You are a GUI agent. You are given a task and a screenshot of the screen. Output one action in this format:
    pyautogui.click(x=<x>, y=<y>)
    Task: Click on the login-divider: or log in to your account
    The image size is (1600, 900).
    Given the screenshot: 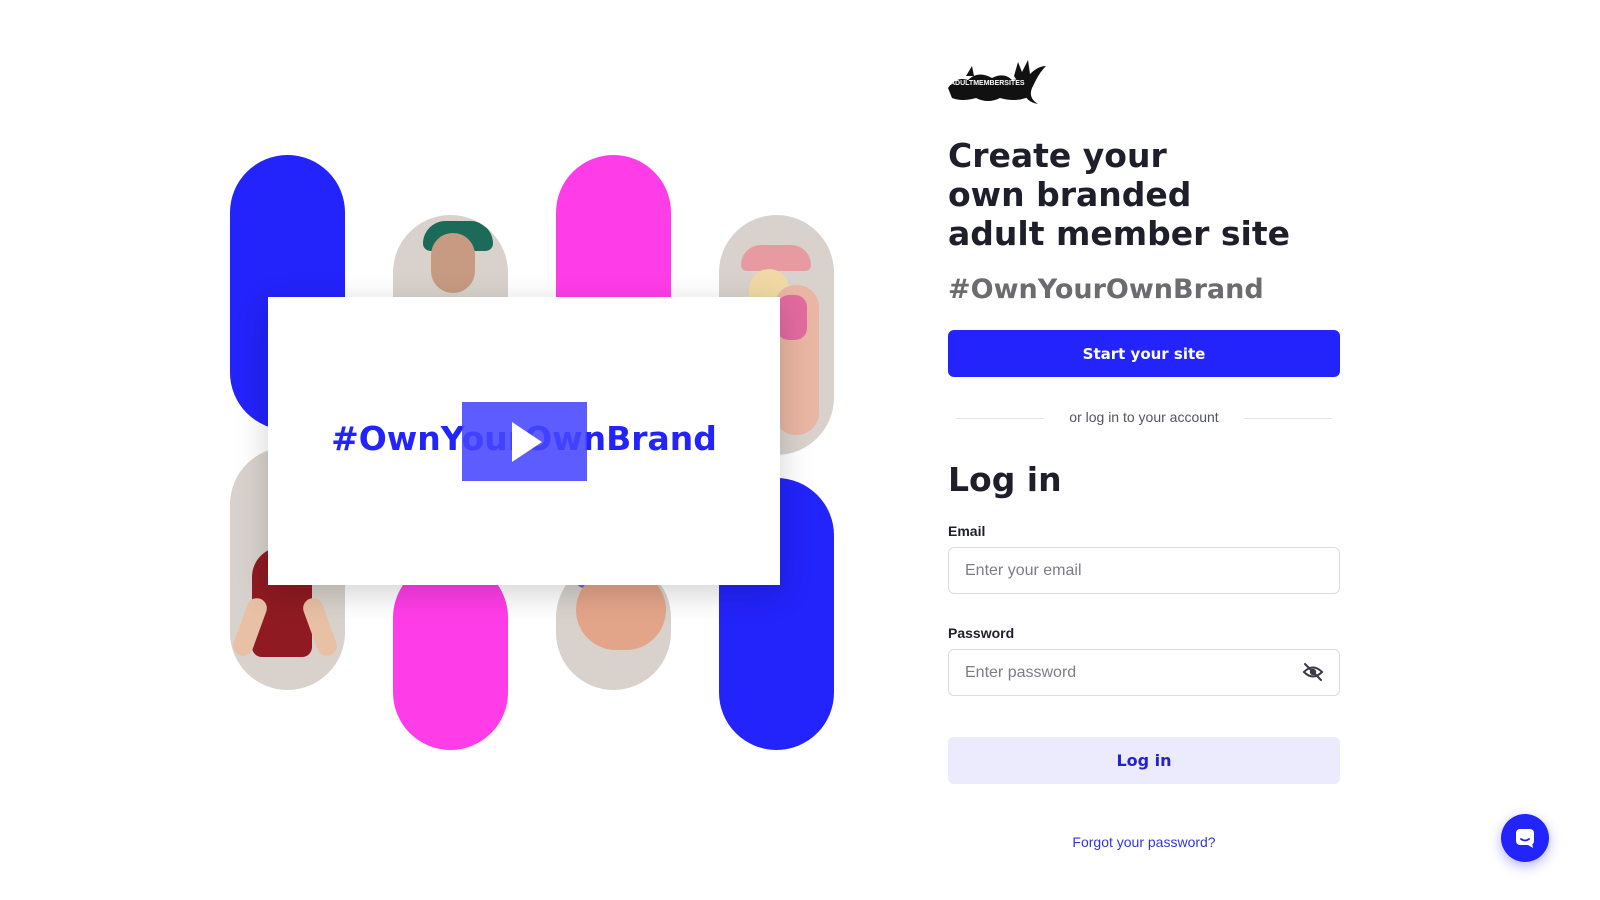 What is the action you would take?
    pyautogui.click(x=1144, y=418)
    